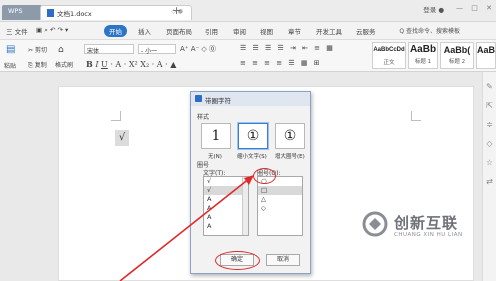  I want to click on watermark: 创新互联 CHUANG XIN HU LIAN, so click(423, 232).